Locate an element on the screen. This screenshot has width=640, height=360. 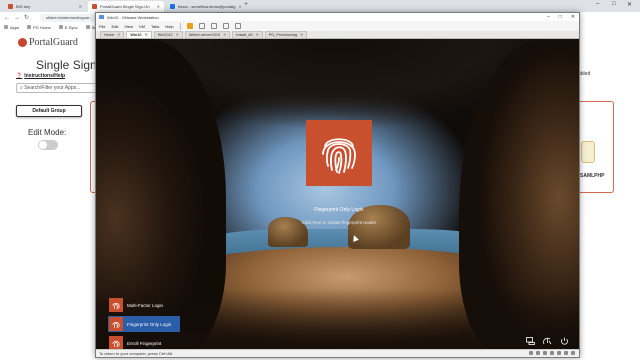
default-group-button: Default Group is located at coordinates (49, 111).